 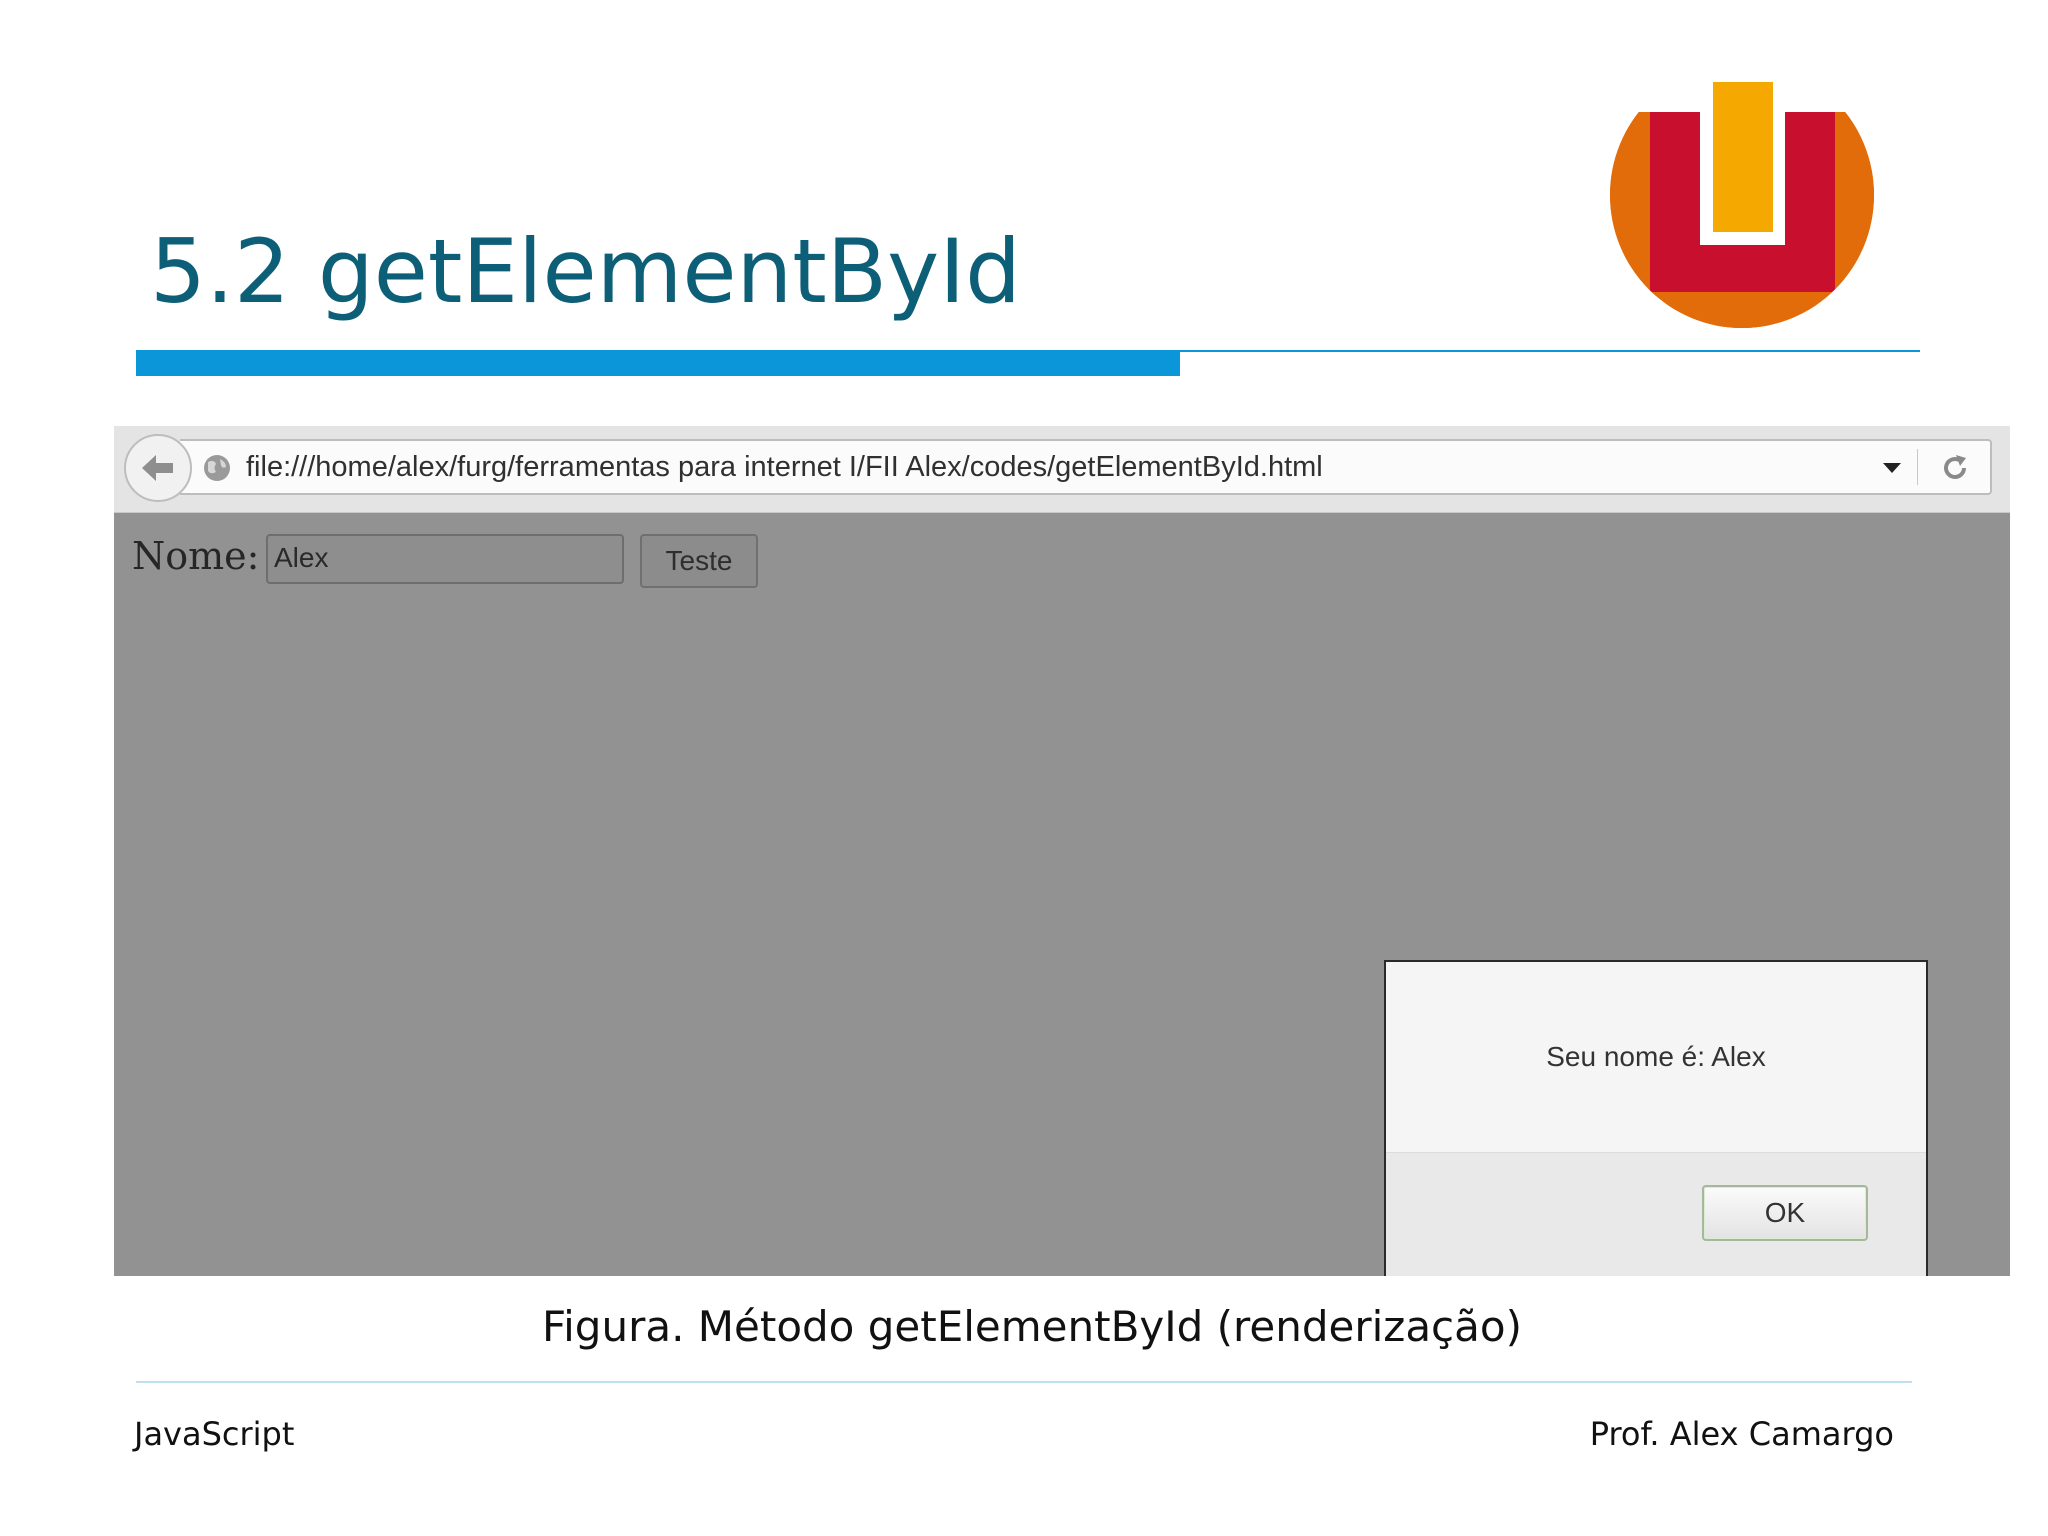 What do you see at coordinates (658, 363) in the screenshot?
I see `title-underline-thick` at bounding box center [658, 363].